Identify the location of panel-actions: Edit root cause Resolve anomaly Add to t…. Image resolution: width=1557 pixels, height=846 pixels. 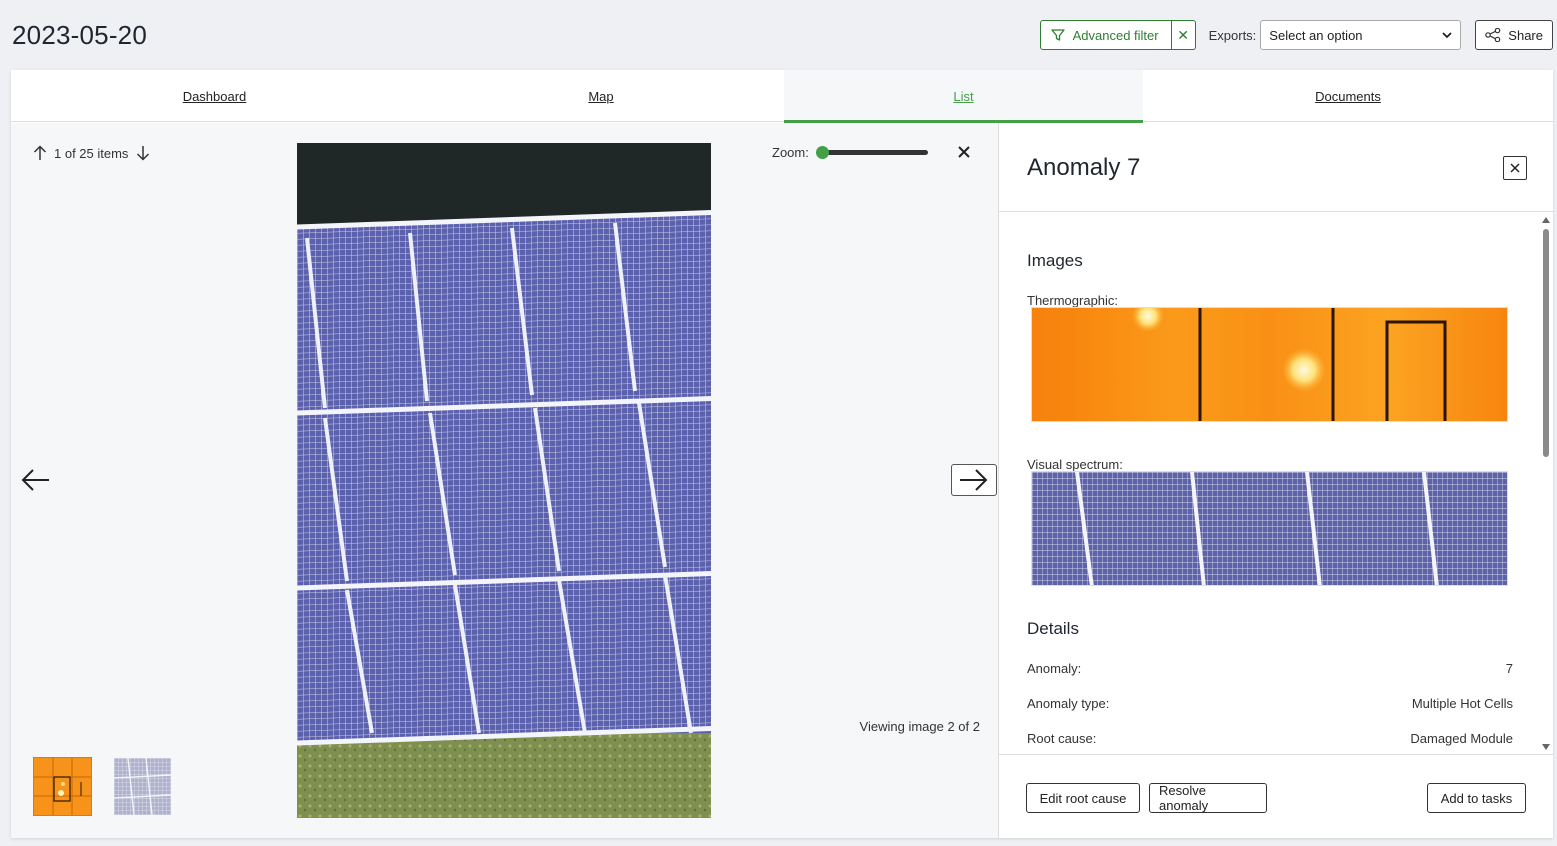
(1276, 796).